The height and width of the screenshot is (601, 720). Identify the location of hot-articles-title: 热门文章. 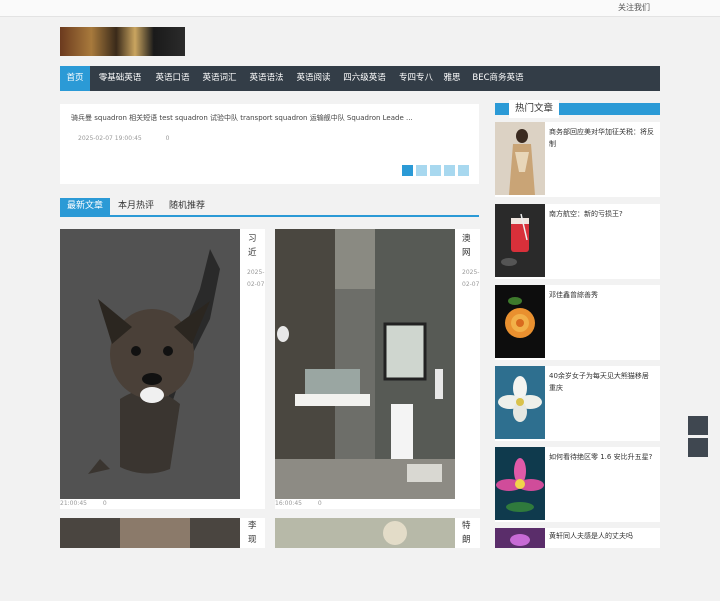
(534, 109).